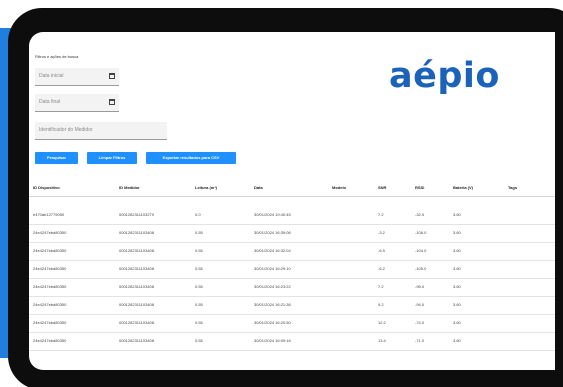 This screenshot has height=387, width=563. Describe the element at coordinates (272, 322) in the screenshot. I see `cell-date: 30/01/2024 16:20:50` at that location.